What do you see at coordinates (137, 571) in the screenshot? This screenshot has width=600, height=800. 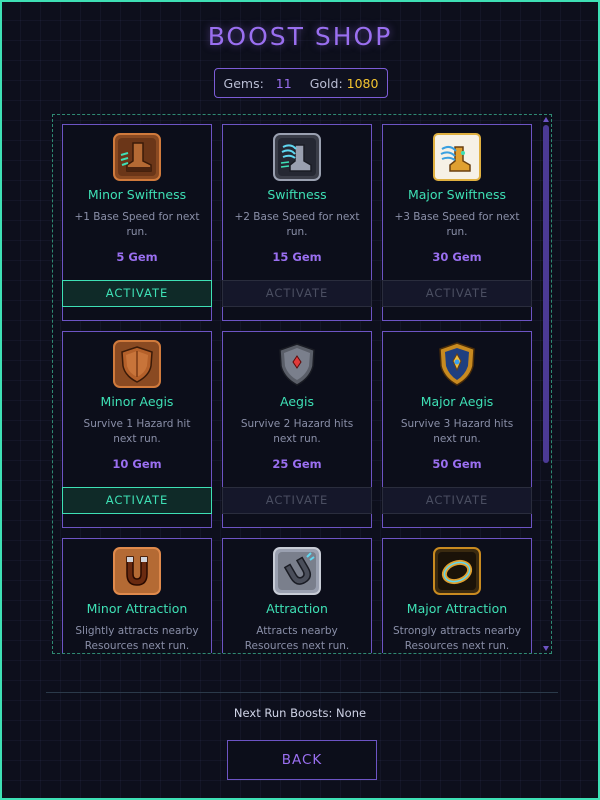 I see `copper-magnet-icon` at bounding box center [137, 571].